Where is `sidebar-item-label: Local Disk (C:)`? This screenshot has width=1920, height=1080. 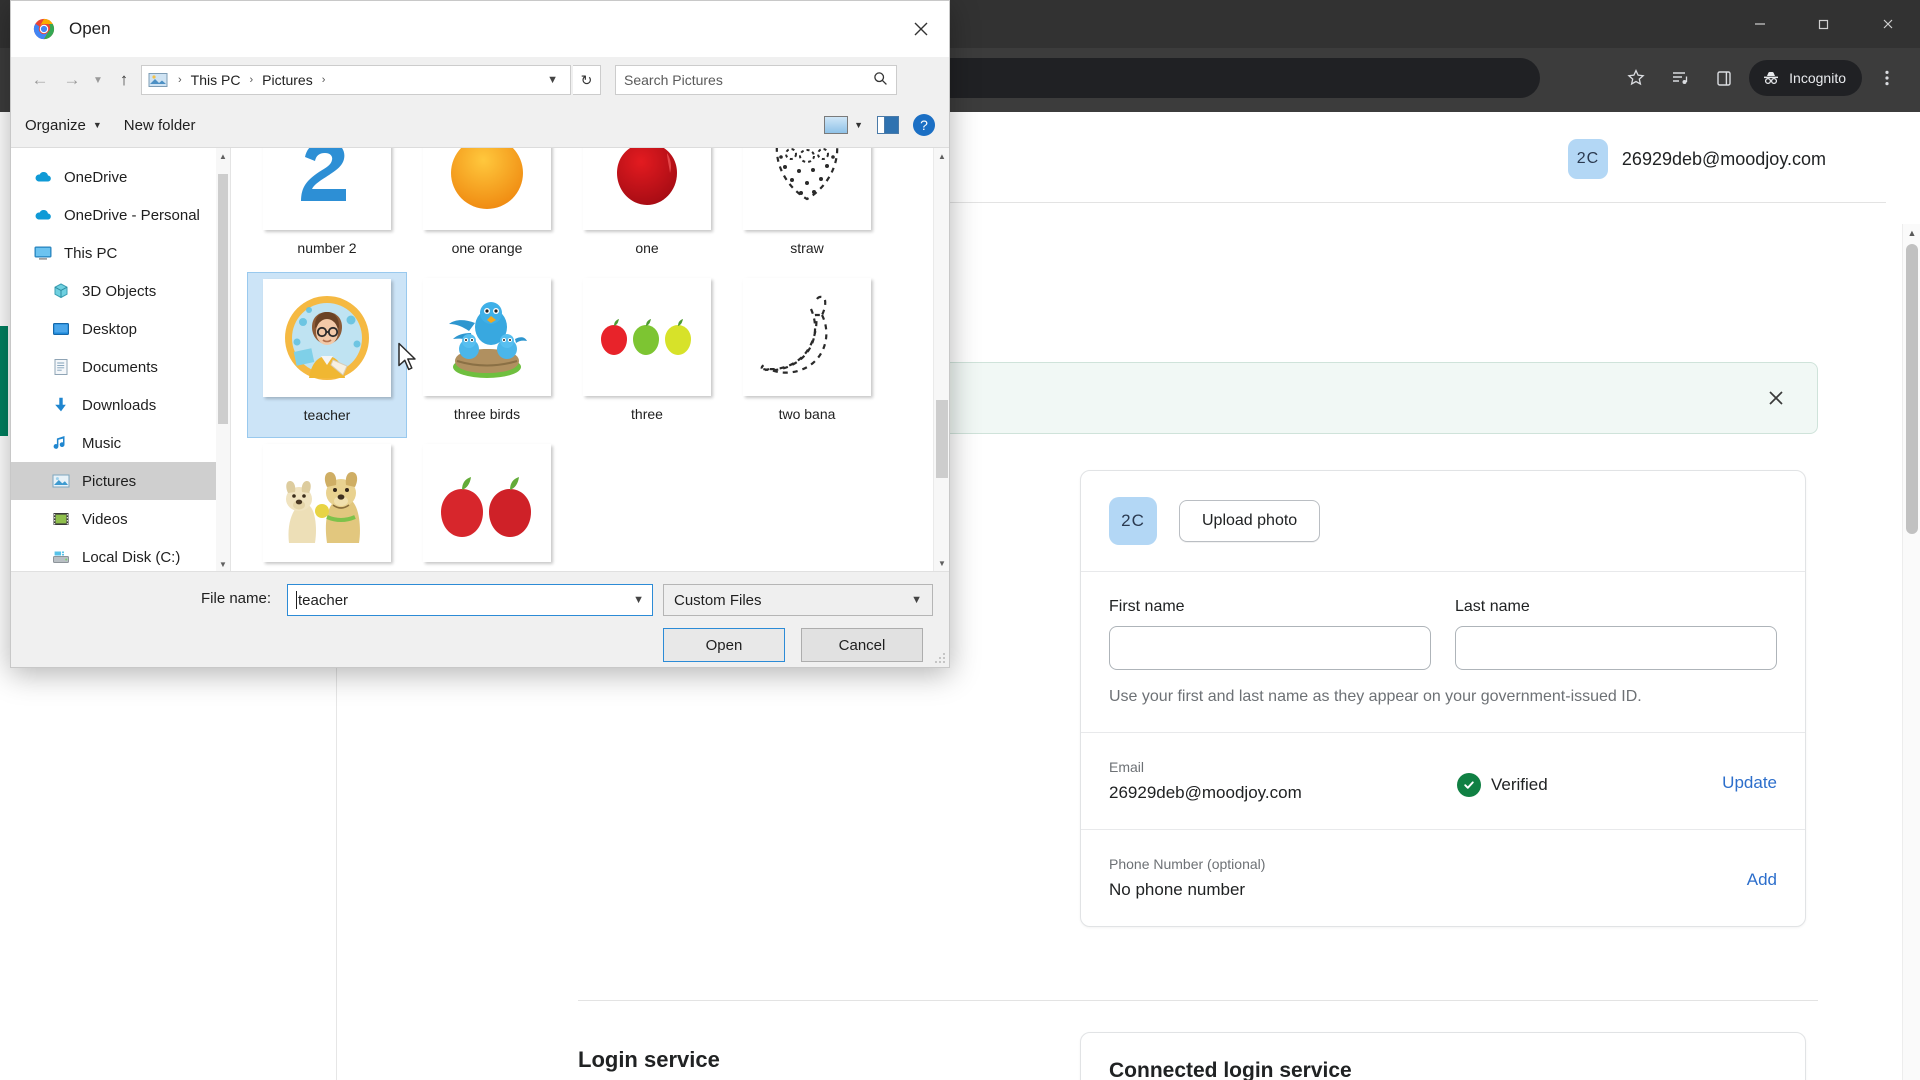 sidebar-item-label: Local Disk (C:) is located at coordinates (131, 557).